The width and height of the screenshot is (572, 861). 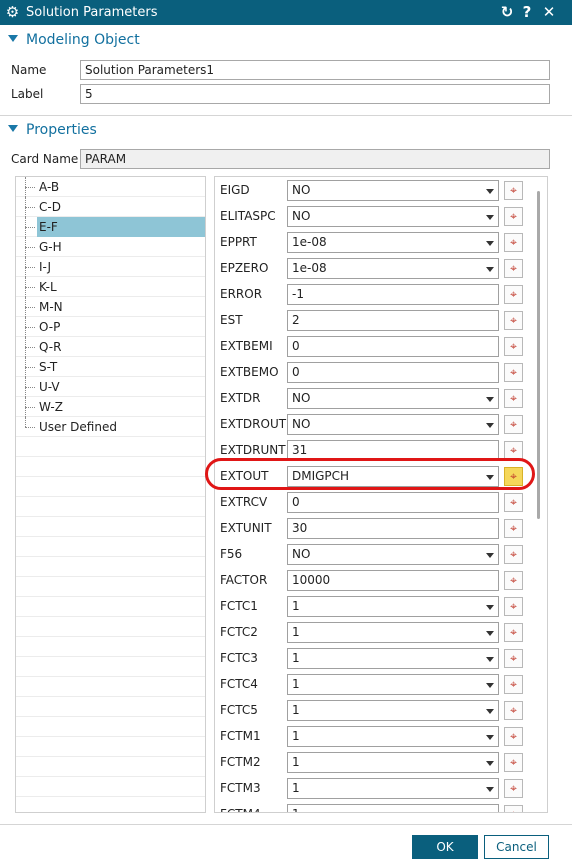 What do you see at coordinates (393, 476) in the screenshot?
I see `param-dropdown: DMIGPCH` at bounding box center [393, 476].